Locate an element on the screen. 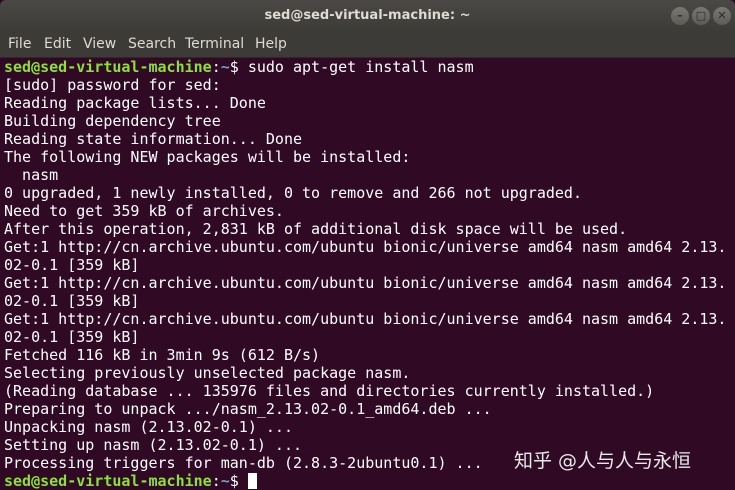 The image size is (735, 490). current-prompt-line: sed@sed-virtual-machine:~$ is located at coordinates (130, 481).